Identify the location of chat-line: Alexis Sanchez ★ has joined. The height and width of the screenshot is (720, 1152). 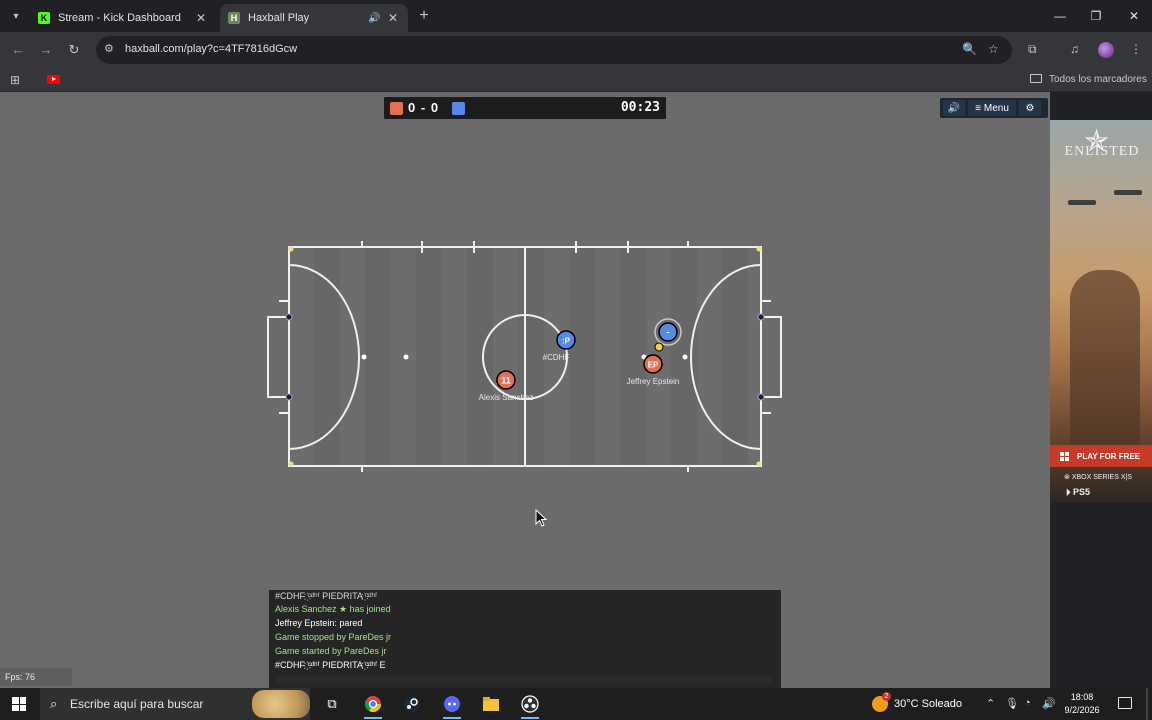
(333, 609).